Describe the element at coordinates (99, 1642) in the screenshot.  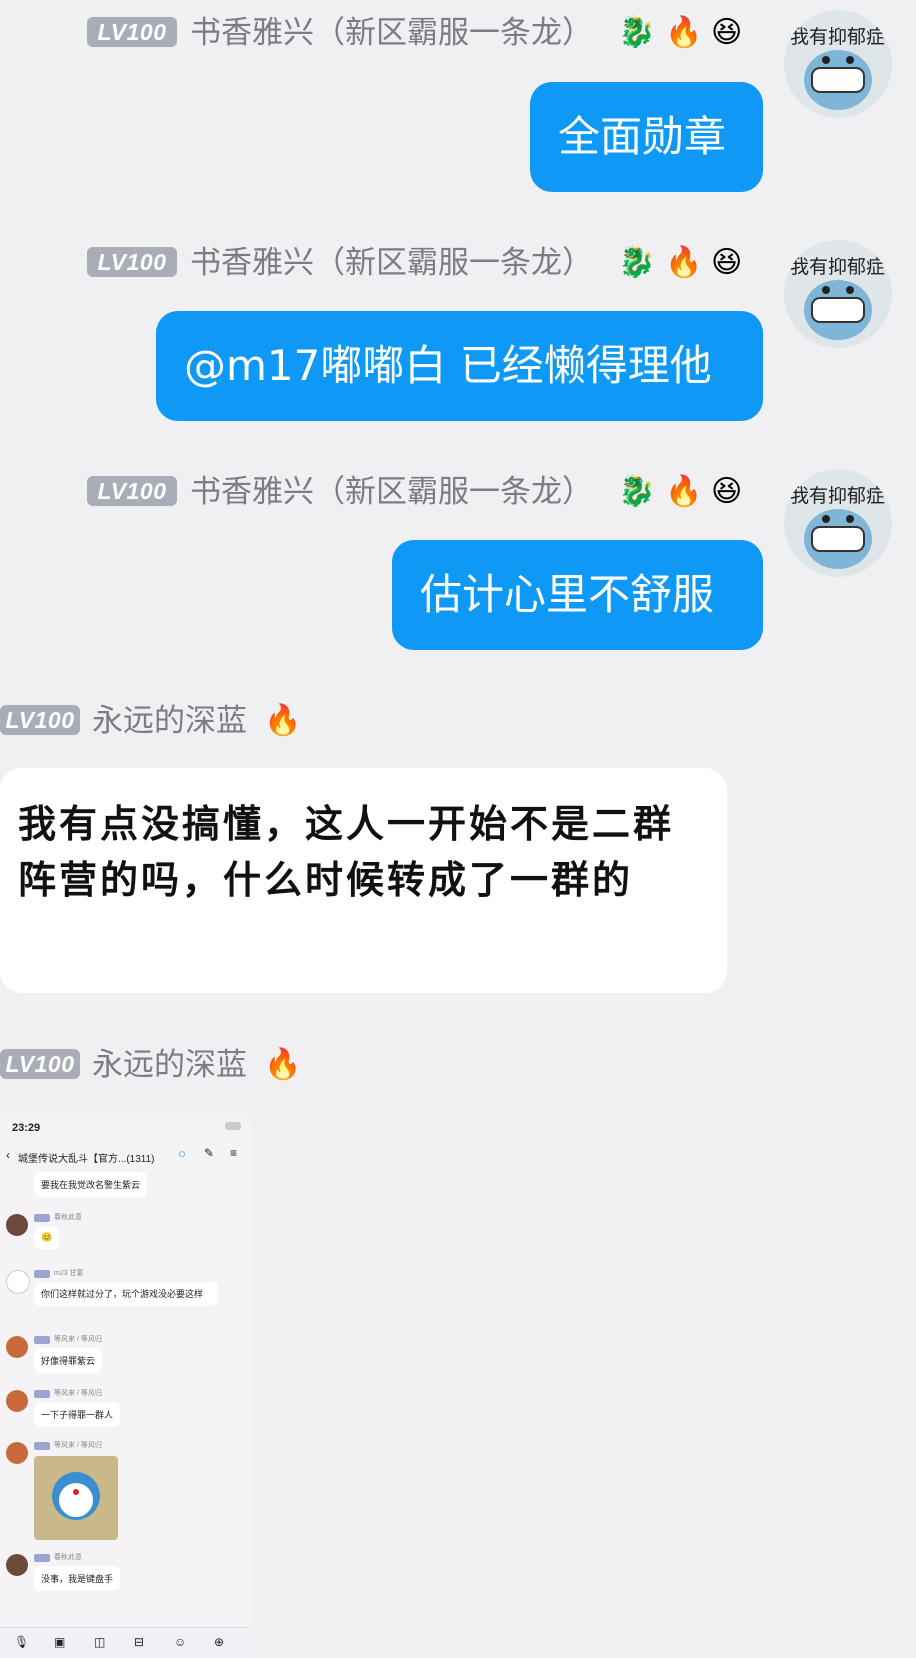
I see `camera-icon: ◫` at that location.